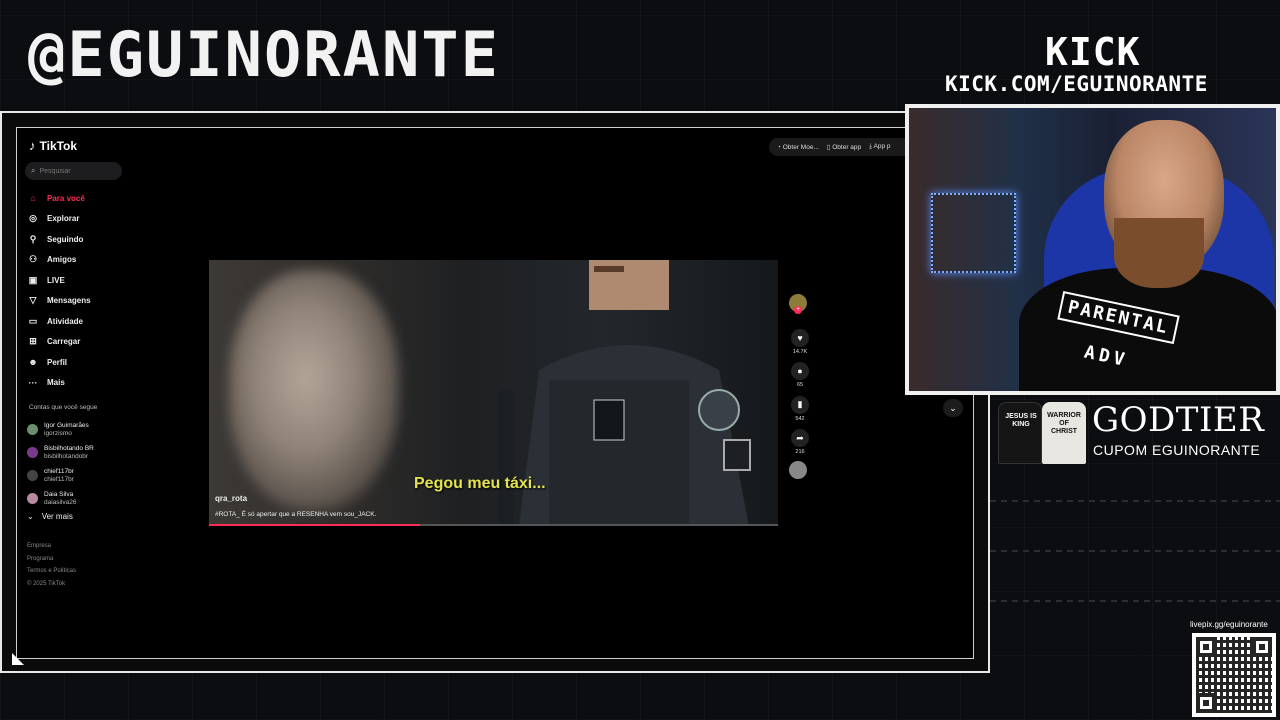  What do you see at coordinates (51, 559) in the screenshot?
I see `footer-link: Programa` at bounding box center [51, 559].